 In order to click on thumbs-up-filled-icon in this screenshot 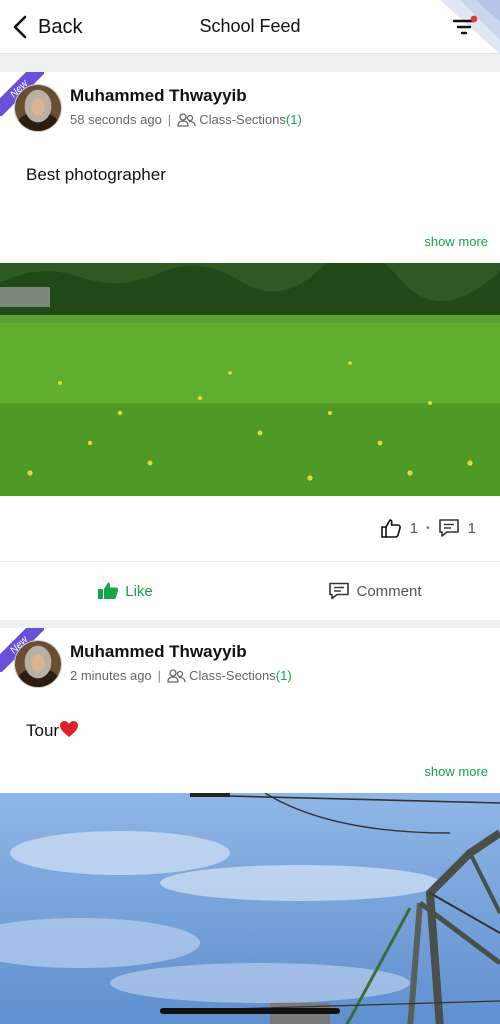, I will do `click(108, 590)`.